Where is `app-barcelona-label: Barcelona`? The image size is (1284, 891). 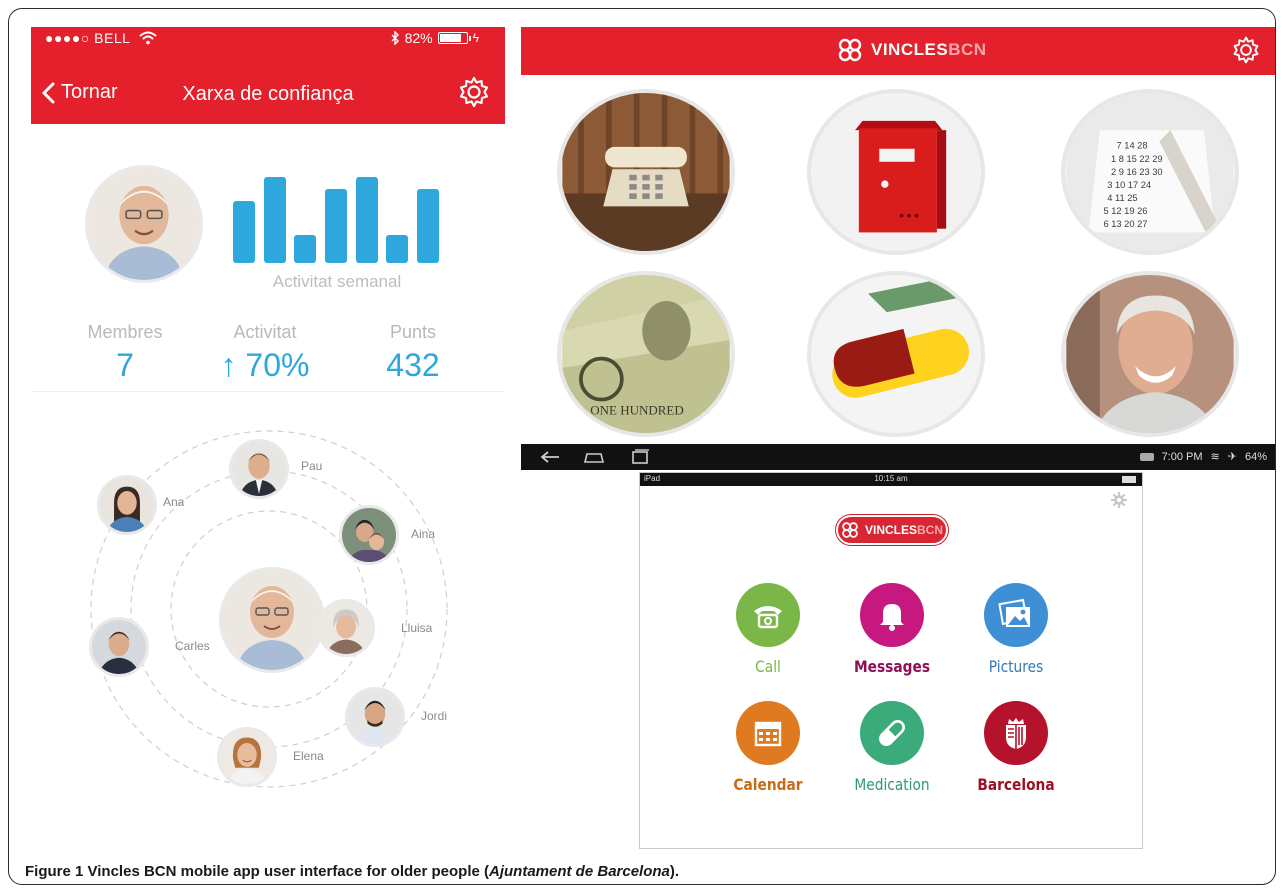
app-barcelona-label: Barcelona is located at coordinates (1016, 784).